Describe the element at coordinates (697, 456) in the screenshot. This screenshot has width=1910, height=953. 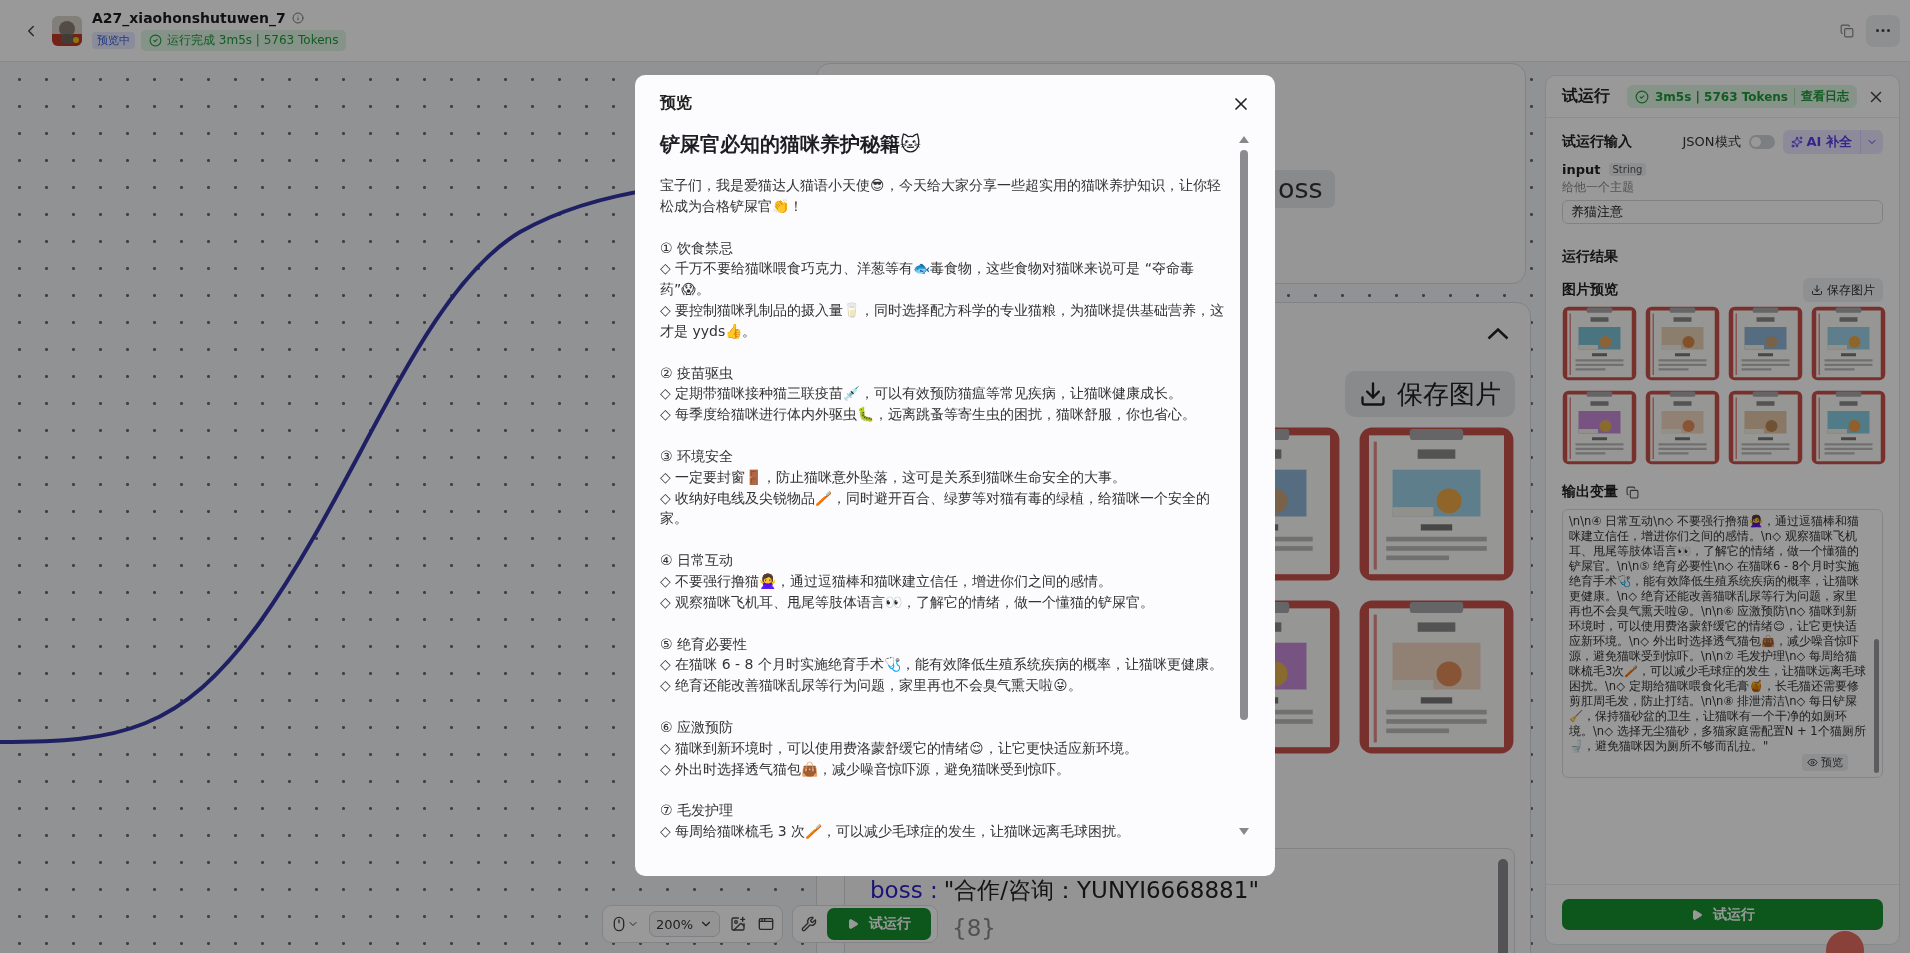
I see `section-heading: ③ 环境安全` at that location.